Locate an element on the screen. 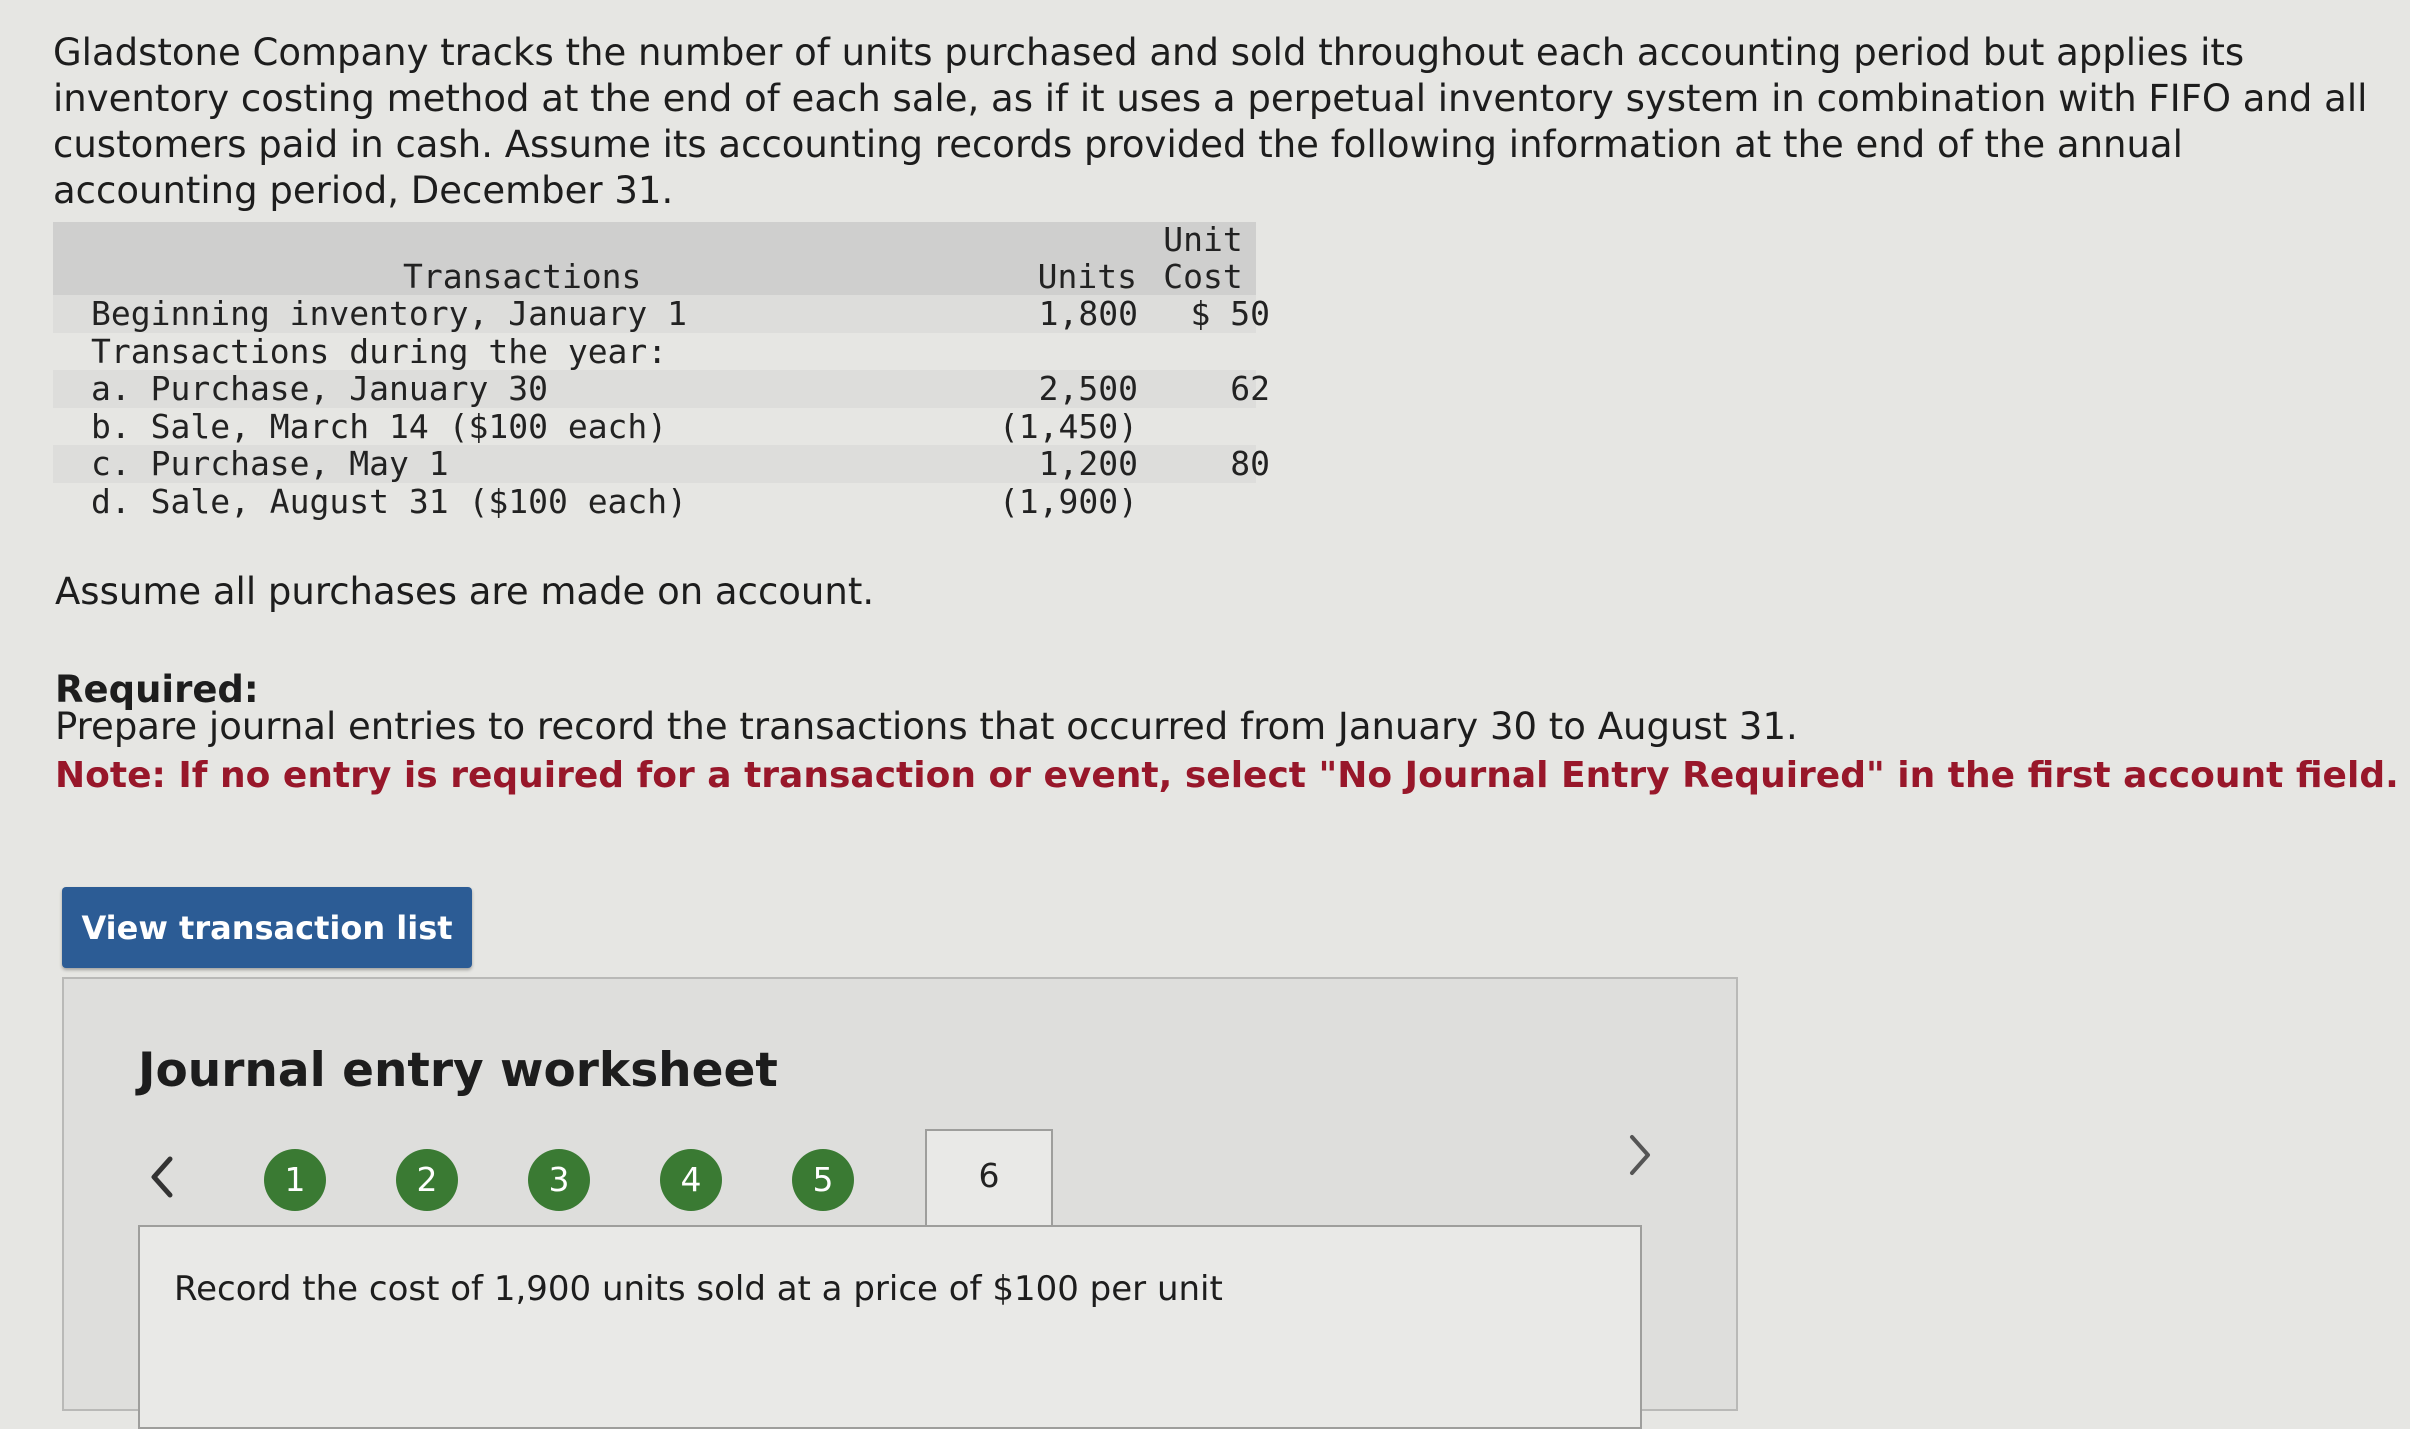  header-unit-cost-line2: Cost is located at coordinates (1203, 276).